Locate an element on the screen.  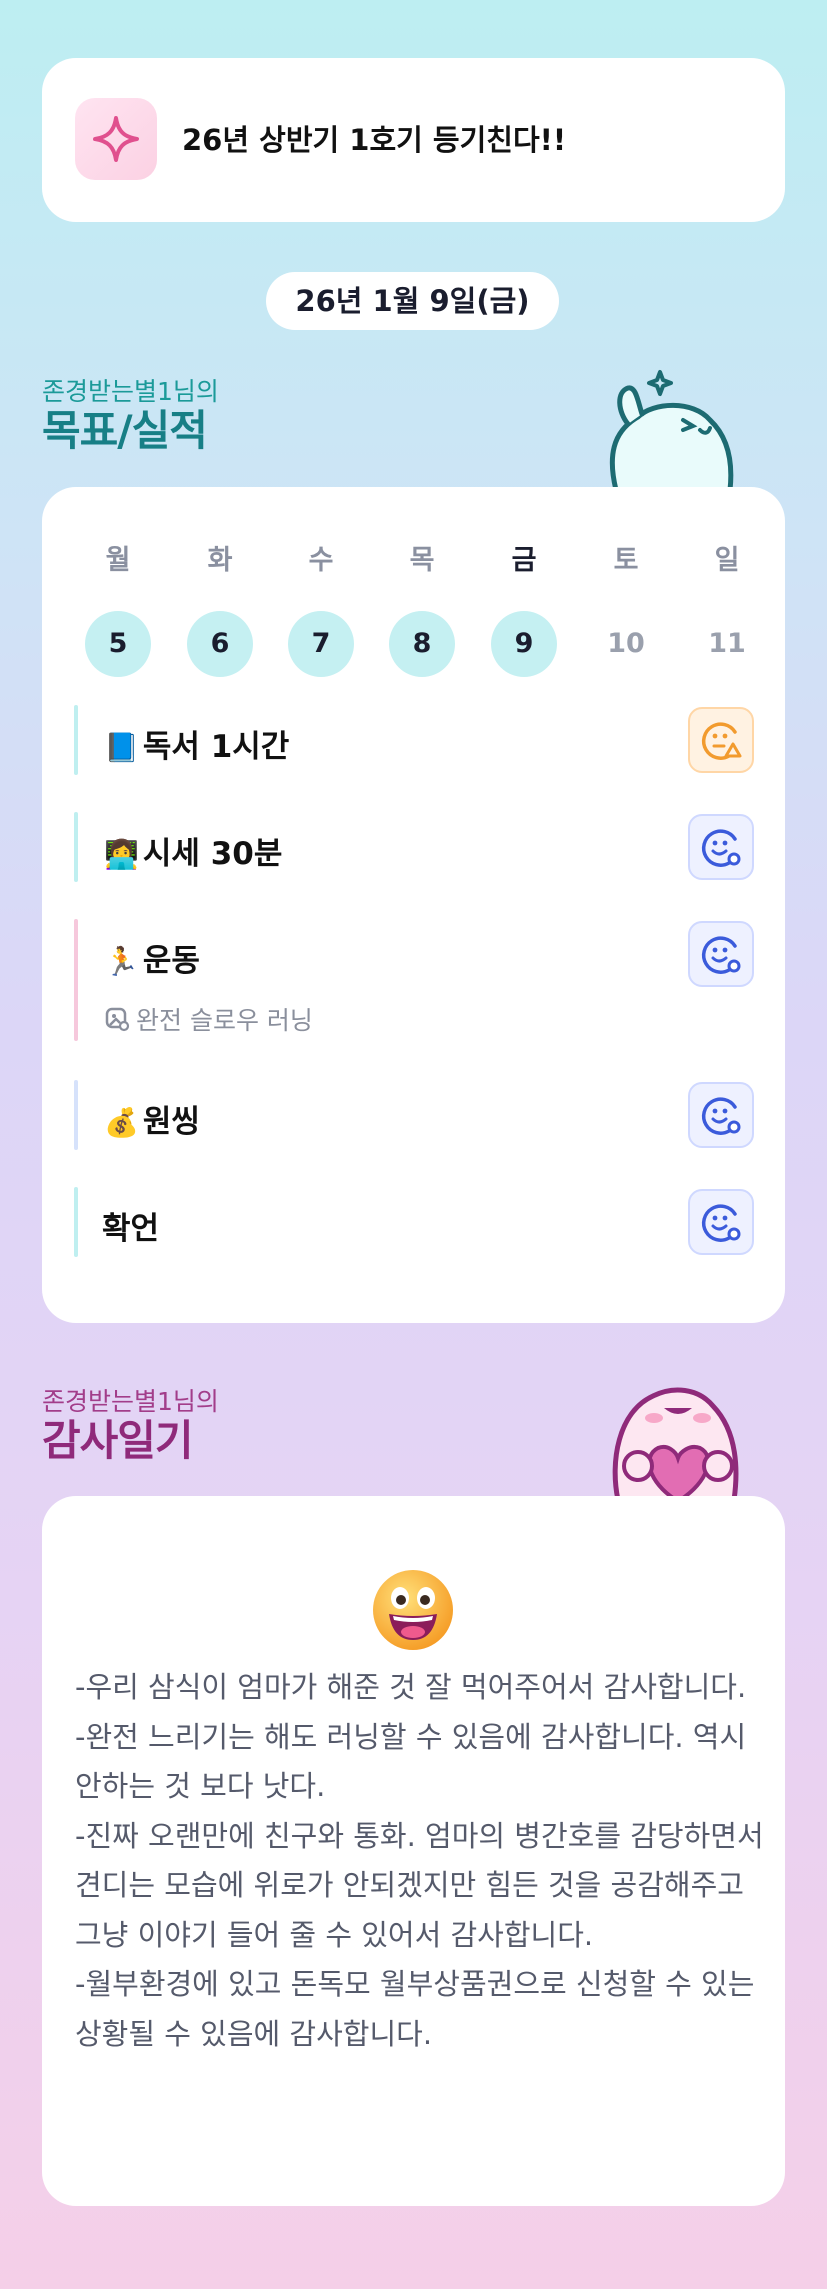
goal-row-market: 👩‍💻 시세 30분 is located at coordinates (414, 847).